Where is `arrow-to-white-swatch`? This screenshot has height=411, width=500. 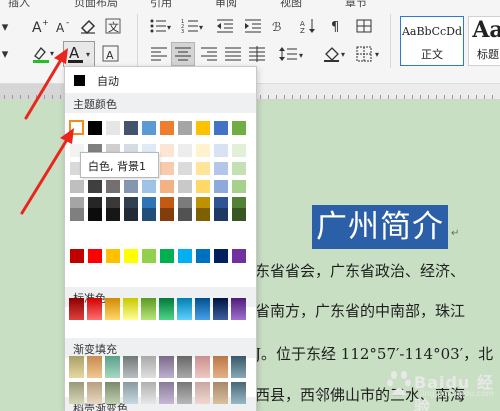 arrow-to-white-swatch is located at coordinates (45, 175).